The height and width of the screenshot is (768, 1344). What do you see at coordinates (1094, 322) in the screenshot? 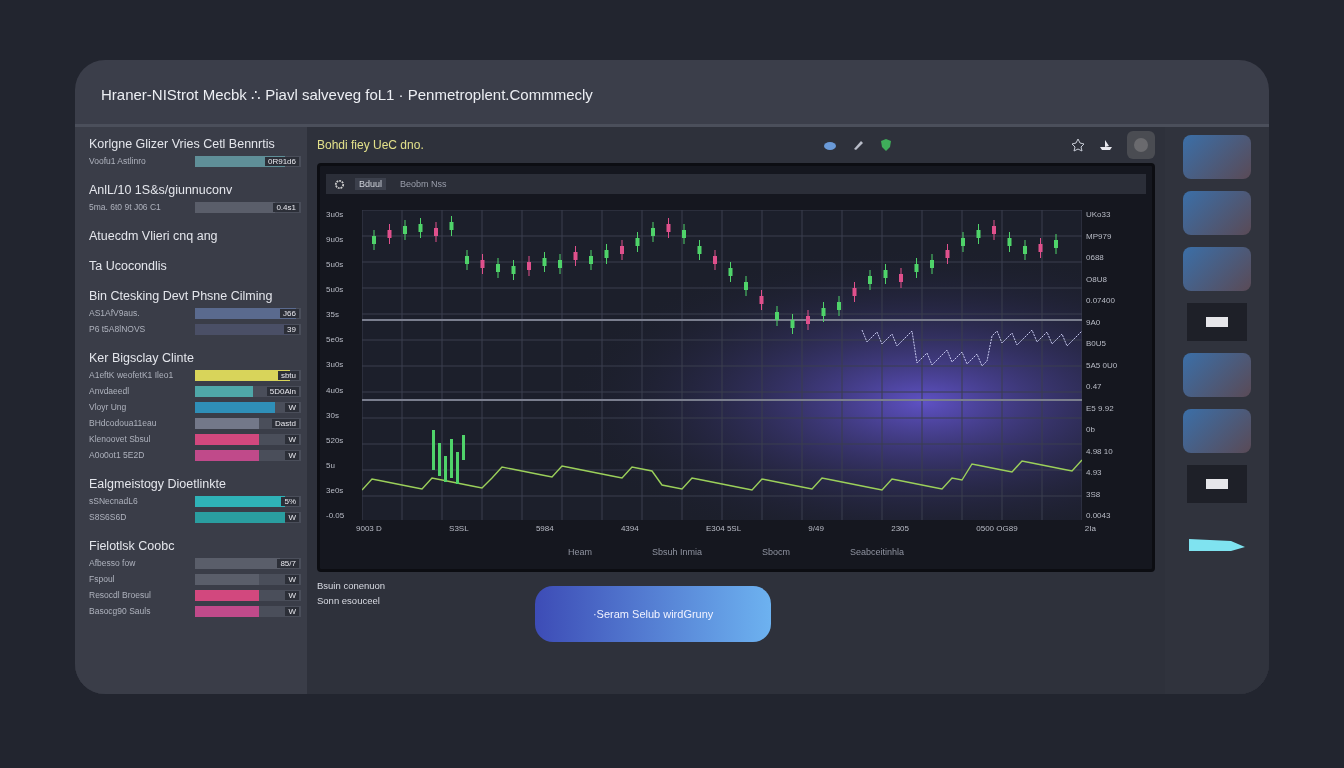
I see `price-label: 9A0` at bounding box center [1094, 322].